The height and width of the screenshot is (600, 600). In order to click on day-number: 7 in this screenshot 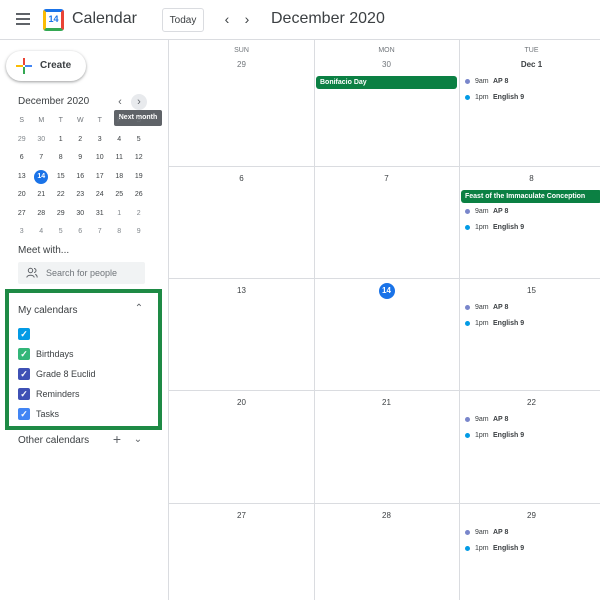, I will do `click(386, 179)`.